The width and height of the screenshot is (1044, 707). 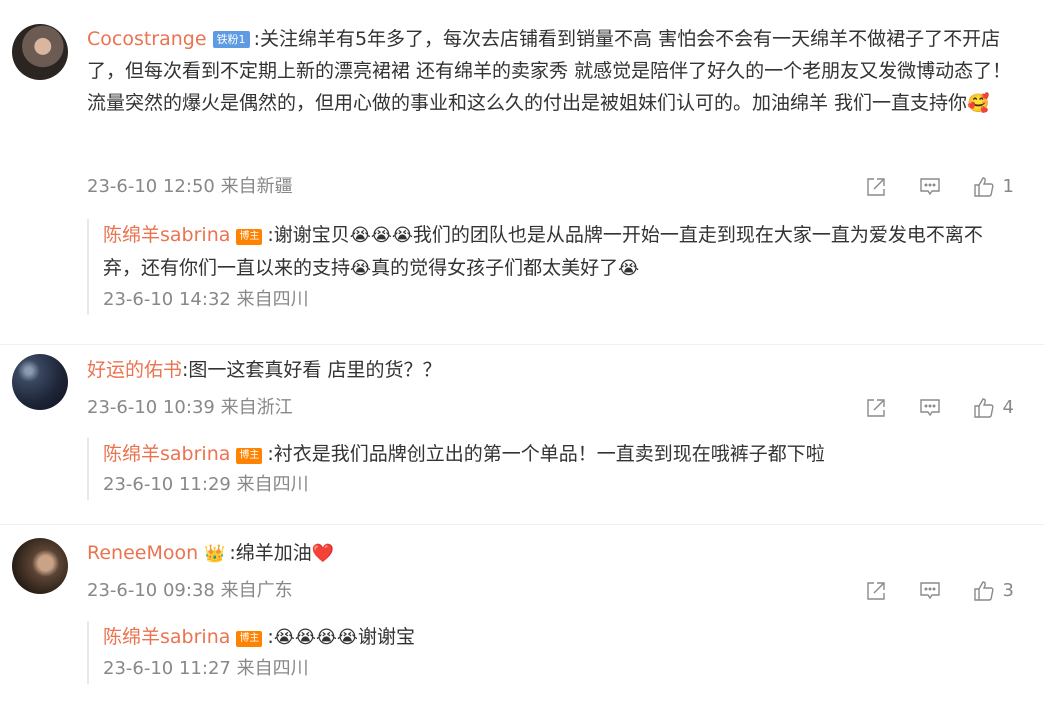 I want to click on comment-meta: 23-6-10 10:39 来自浙江, so click(x=190, y=408).